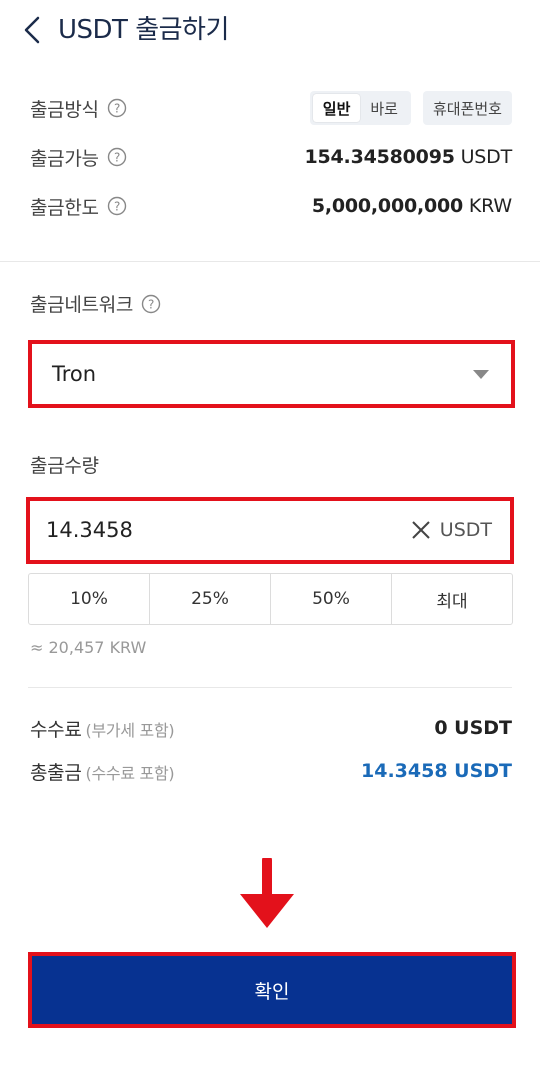 This screenshot has width=540, height=1075. I want to click on page-title: USDT 출금하기, so click(143, 30).